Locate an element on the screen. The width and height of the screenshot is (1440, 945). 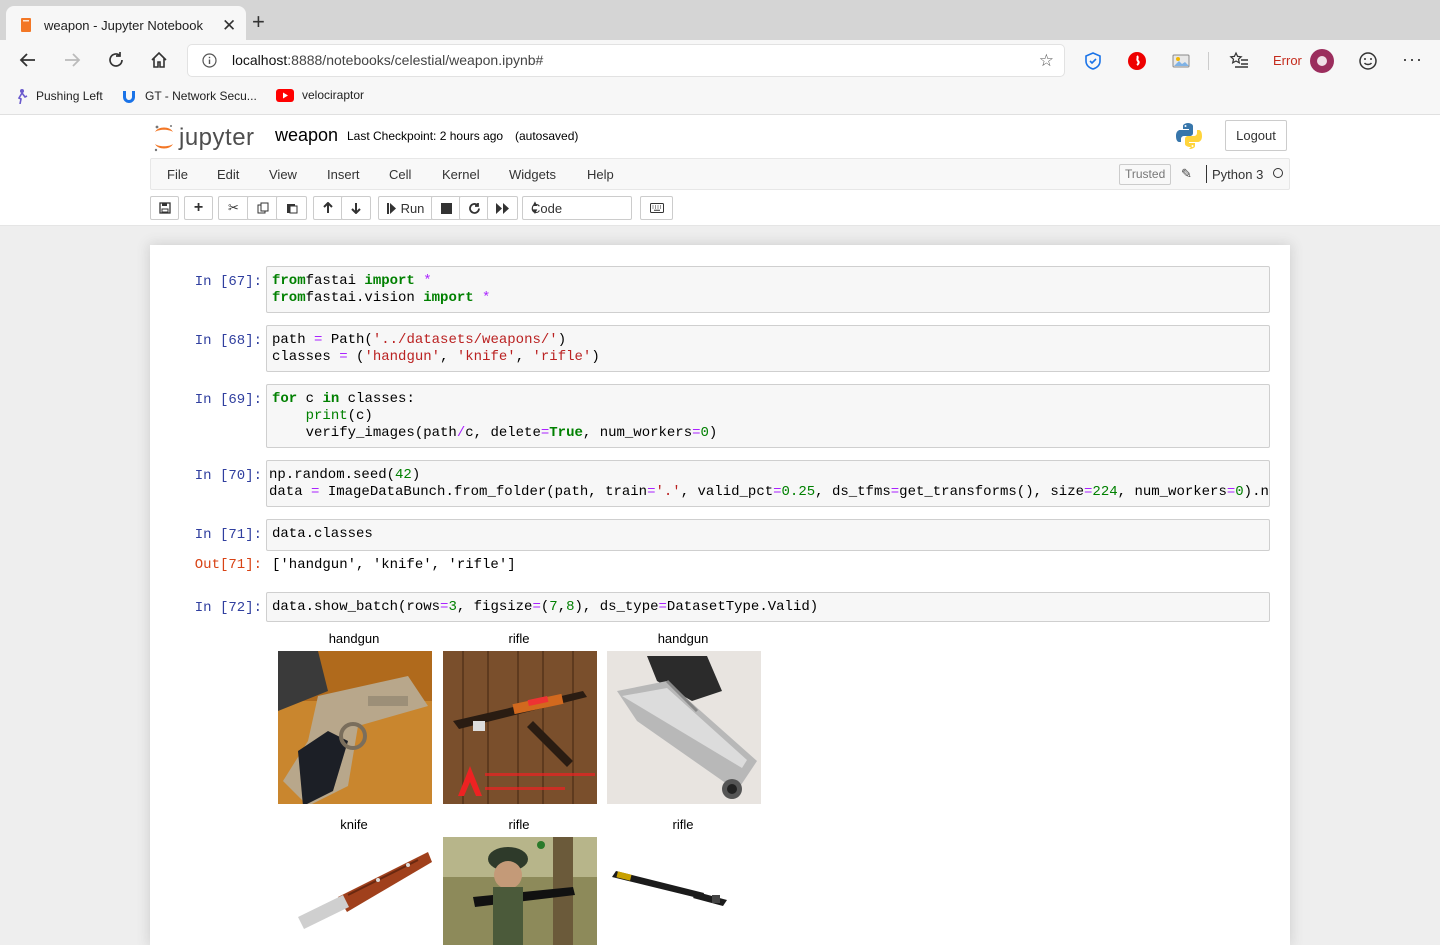
favorites-list-icon is located at coordinates (1239, 61).